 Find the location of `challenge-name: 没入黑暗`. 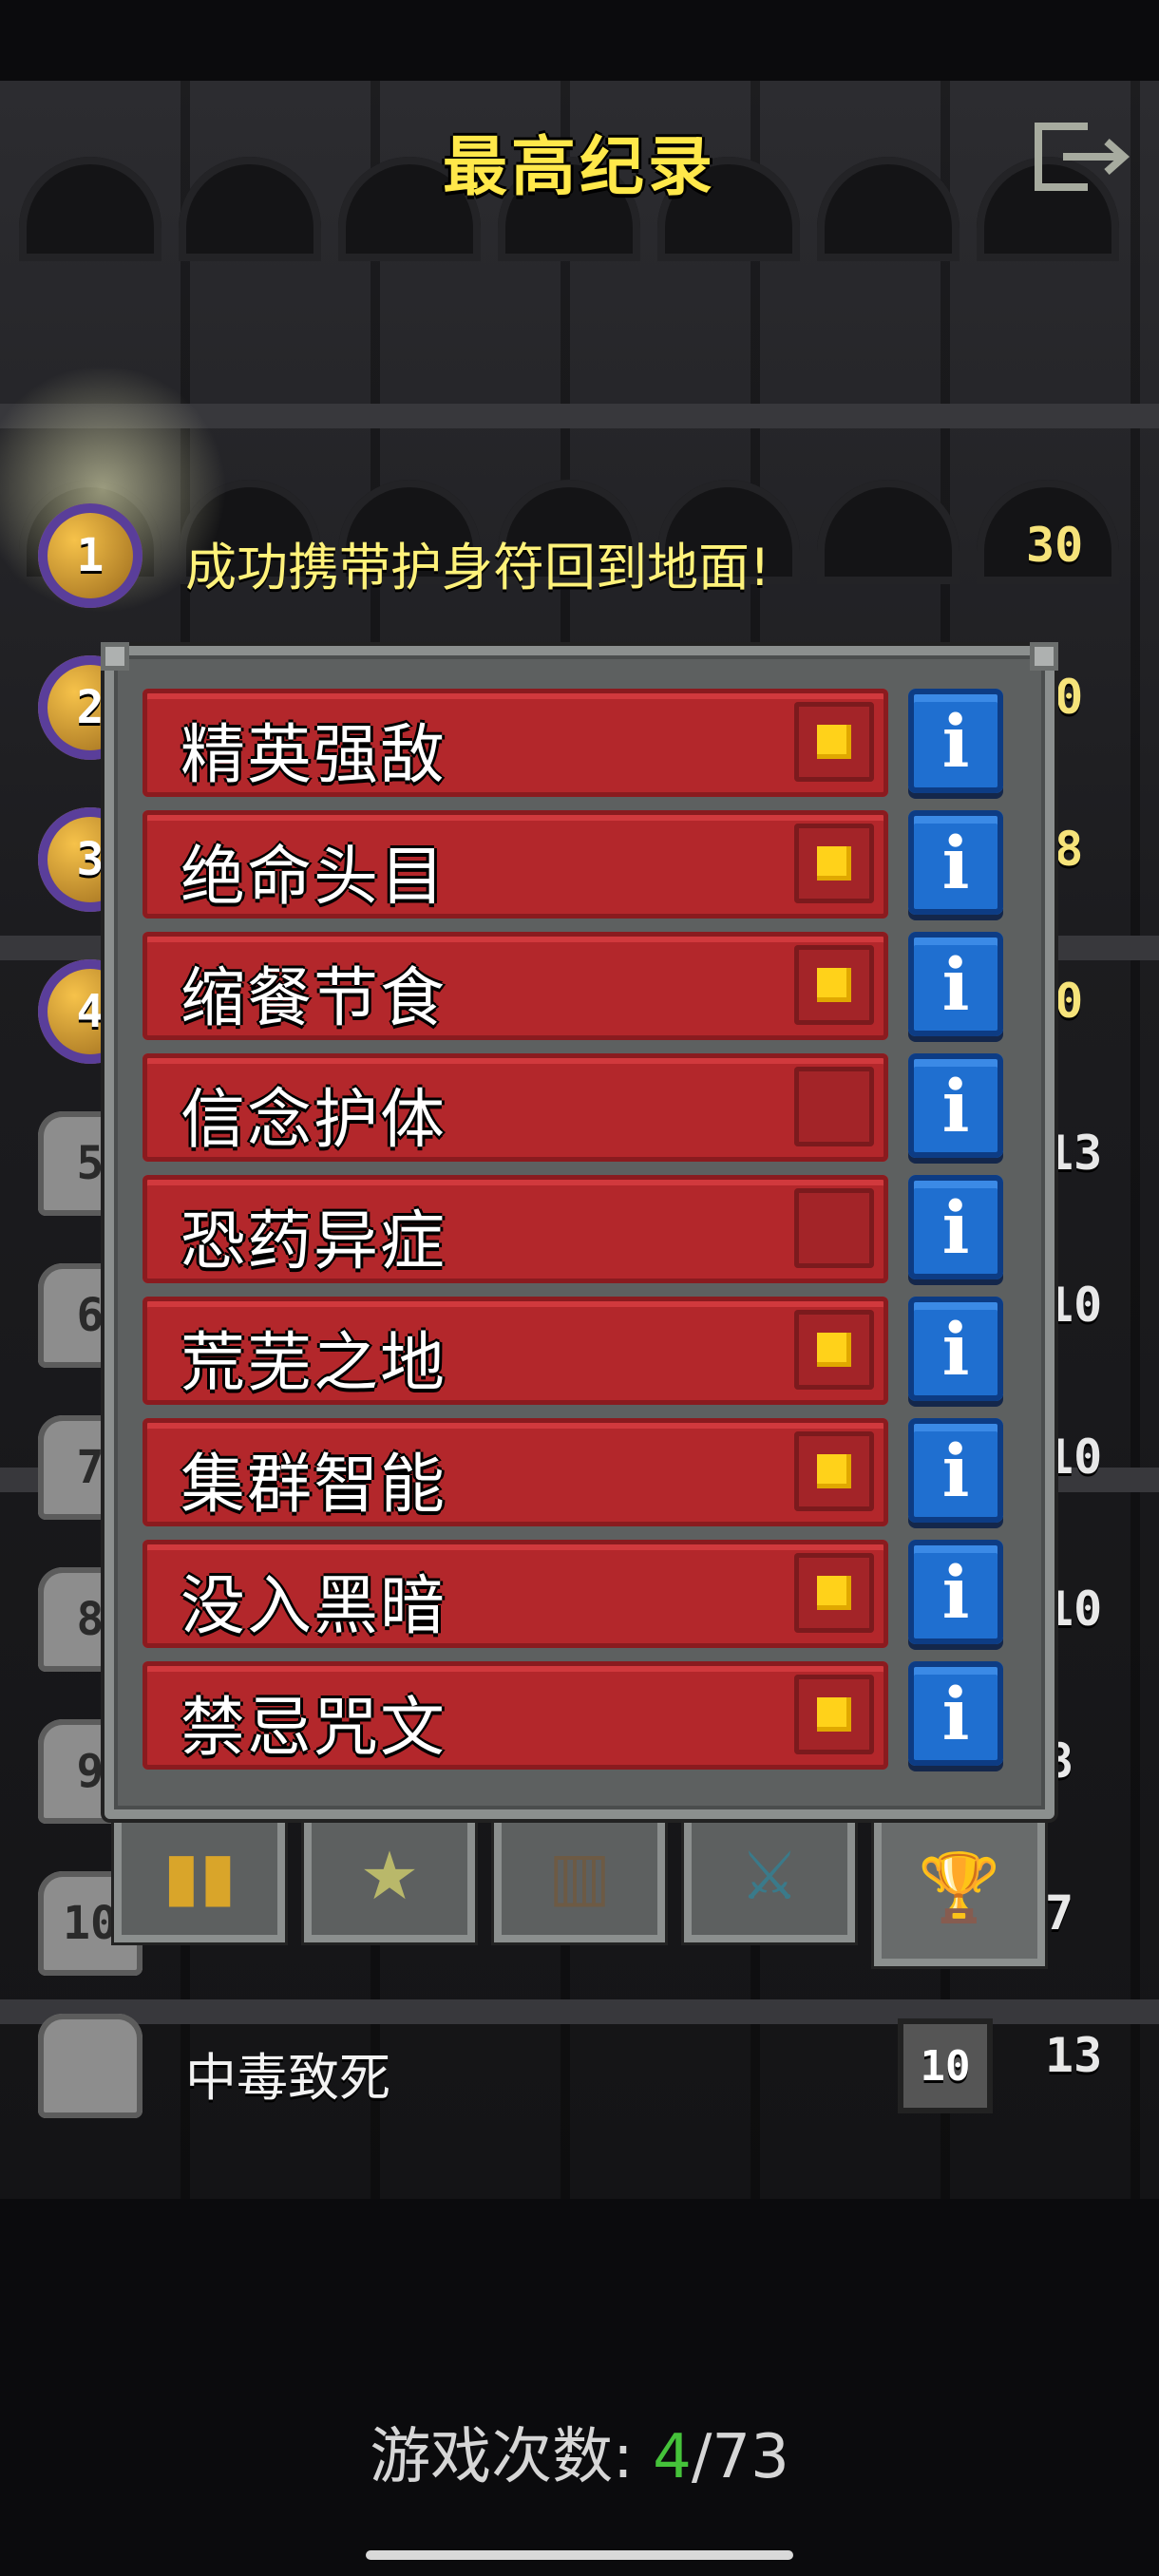

challenge-name: 没入黑暗 is located at coordinates (313, 1606).